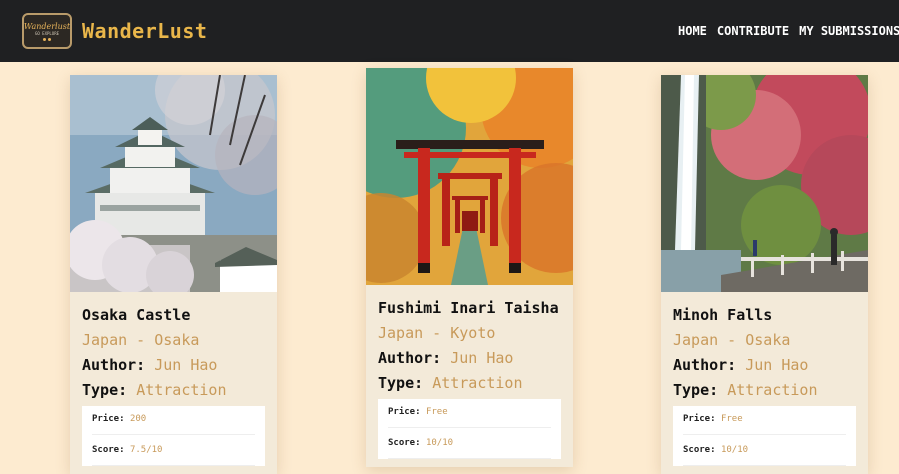 The image size is (899, 474). What do you see at coordinates (136, 315) in the screenshot?
I see `card-title: Osaka Castle` at bounding box center [136, 315].